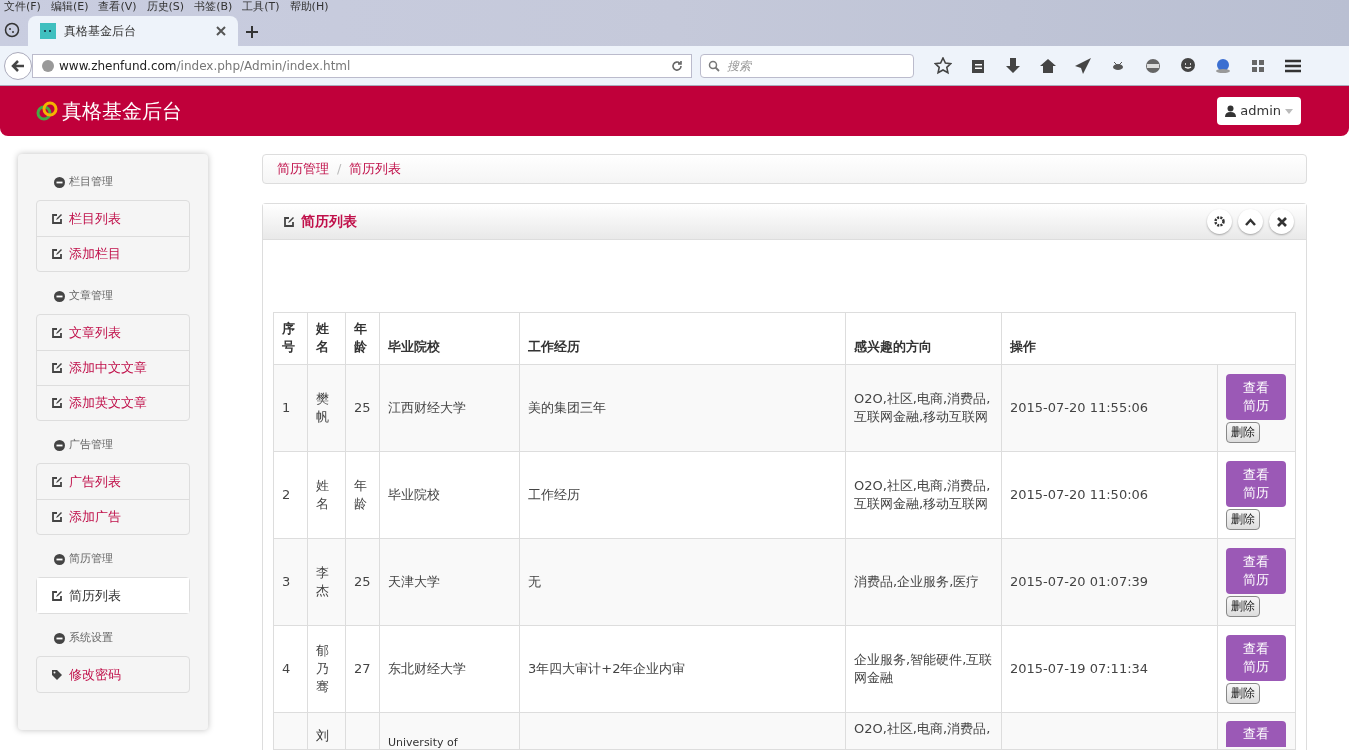 Image resolution: width=1349 pixels, height=750 pixels. I want to click on table-cell: 27, so click(362, 669).